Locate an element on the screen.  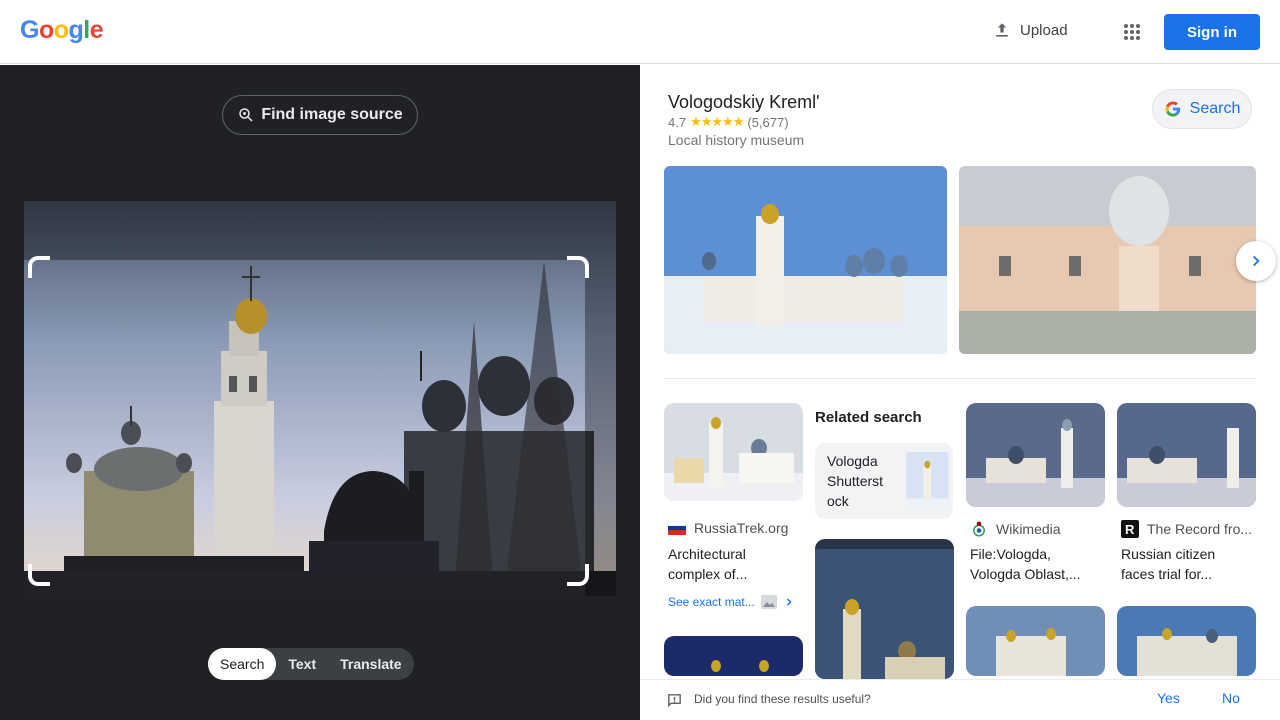
result-source: Wikimedia is located at coordinates (1015, 529).